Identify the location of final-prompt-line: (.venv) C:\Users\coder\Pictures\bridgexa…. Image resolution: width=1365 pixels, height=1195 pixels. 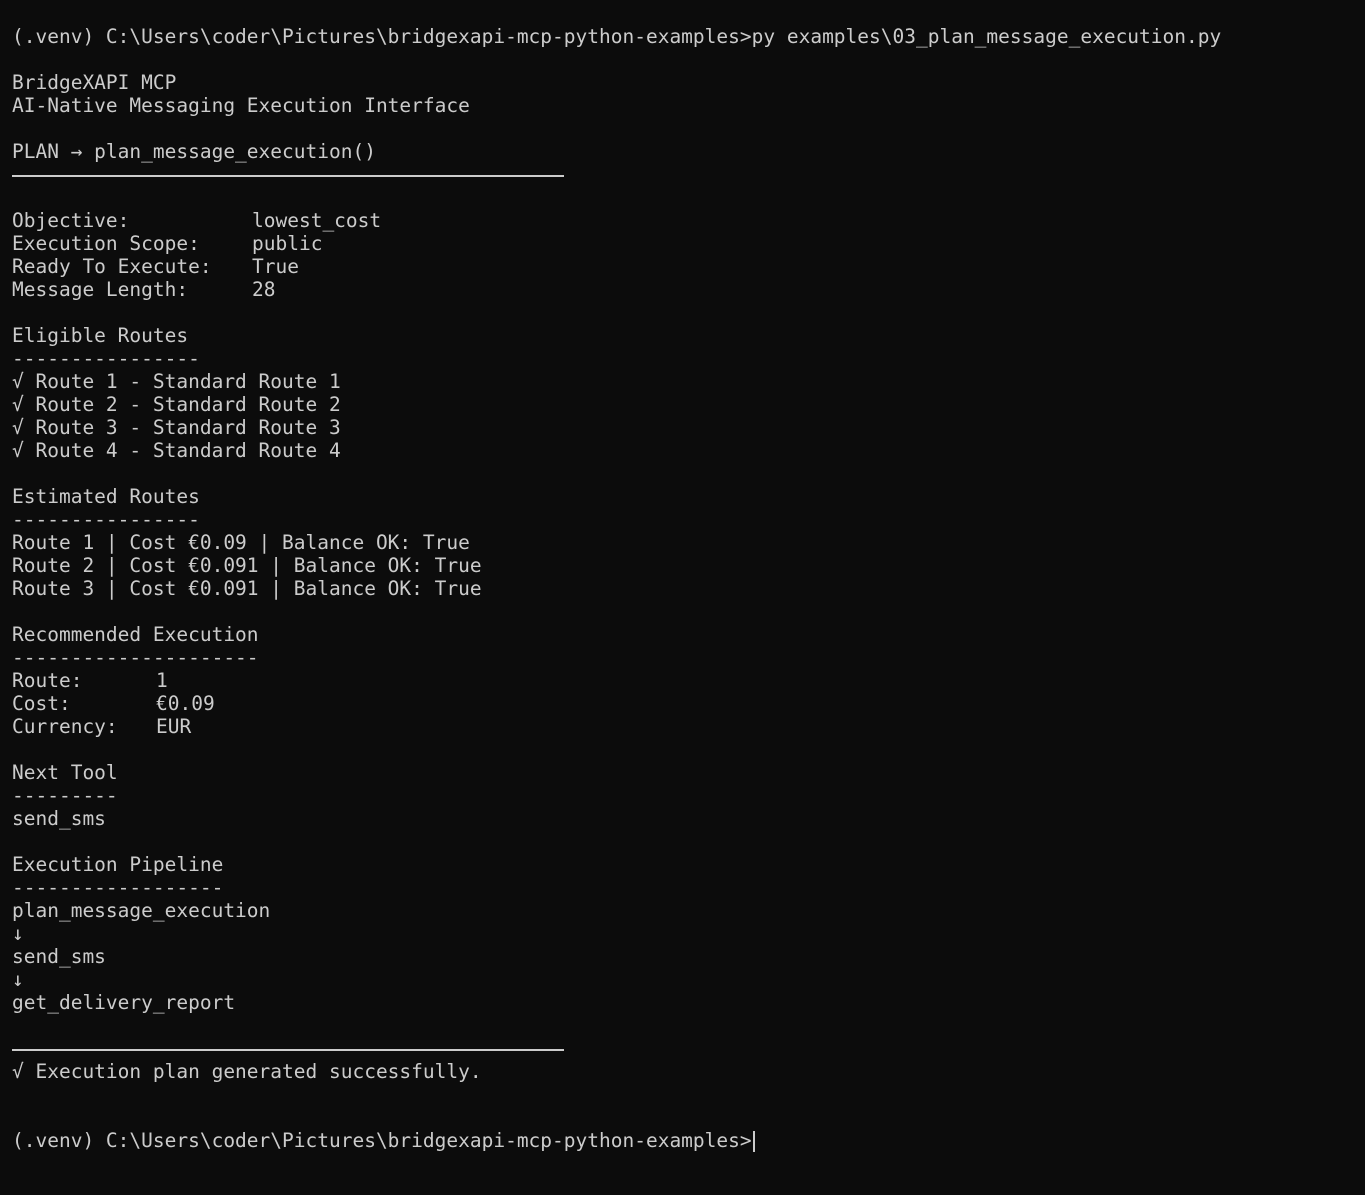
(684, 1140).